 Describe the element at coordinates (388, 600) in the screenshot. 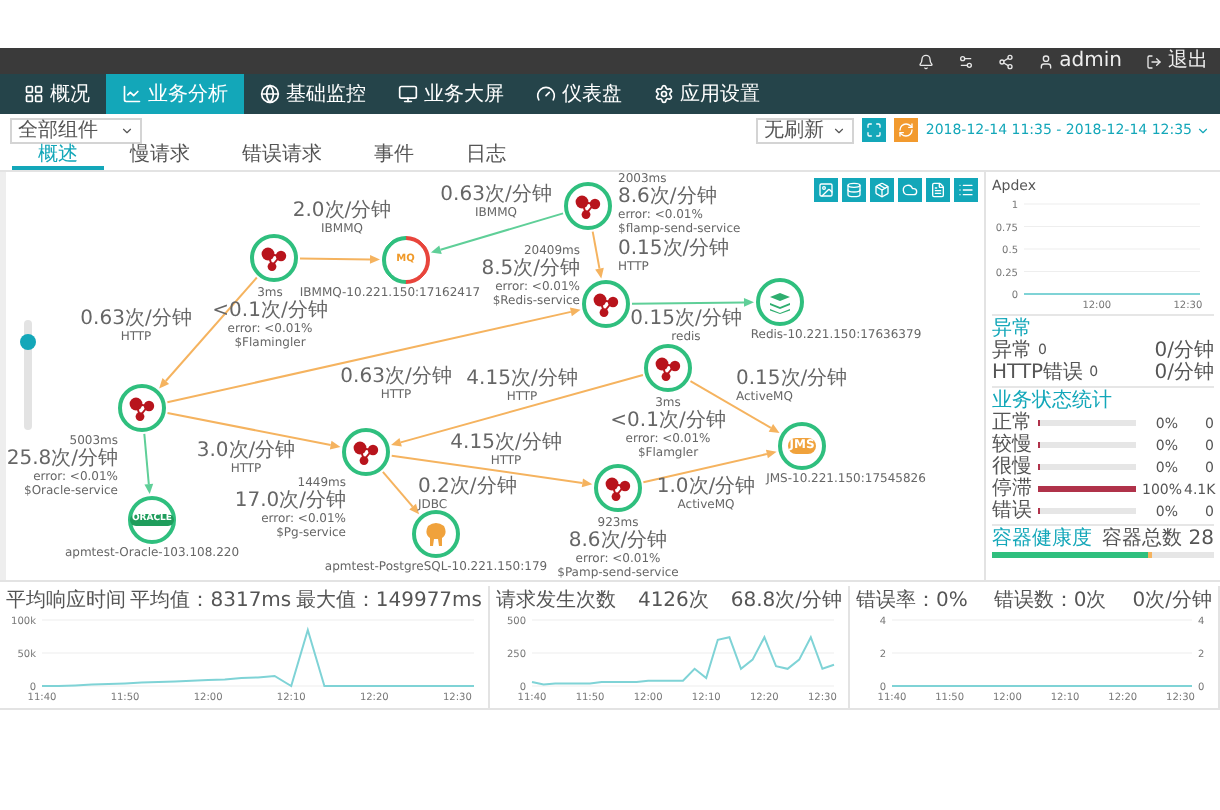

I see `chart-stat: 最大值：149977ms` at that location.